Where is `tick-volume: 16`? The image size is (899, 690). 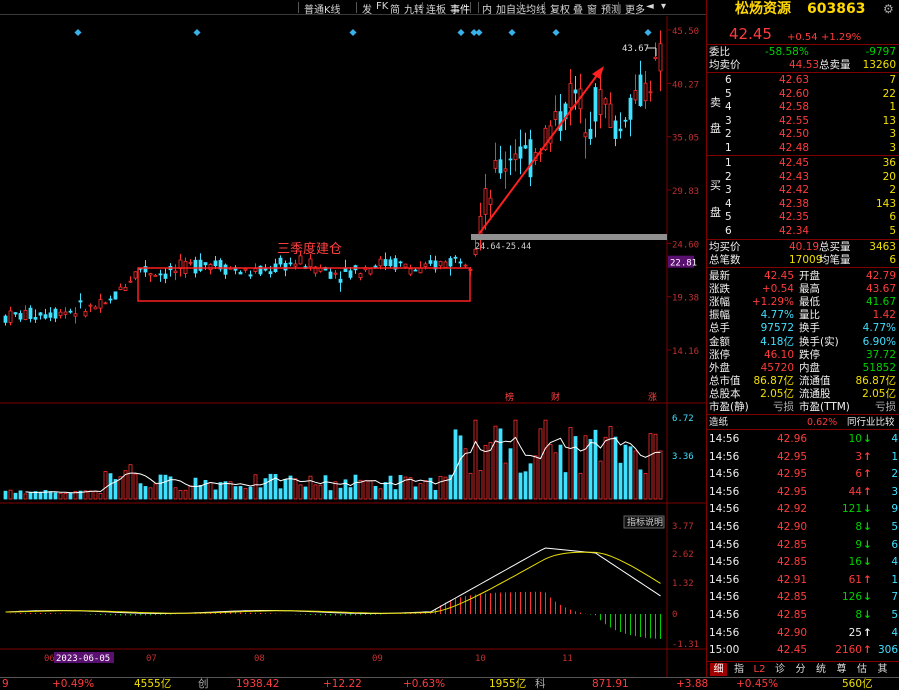
tick-volume: 16 is located at coordinates (855, 562).